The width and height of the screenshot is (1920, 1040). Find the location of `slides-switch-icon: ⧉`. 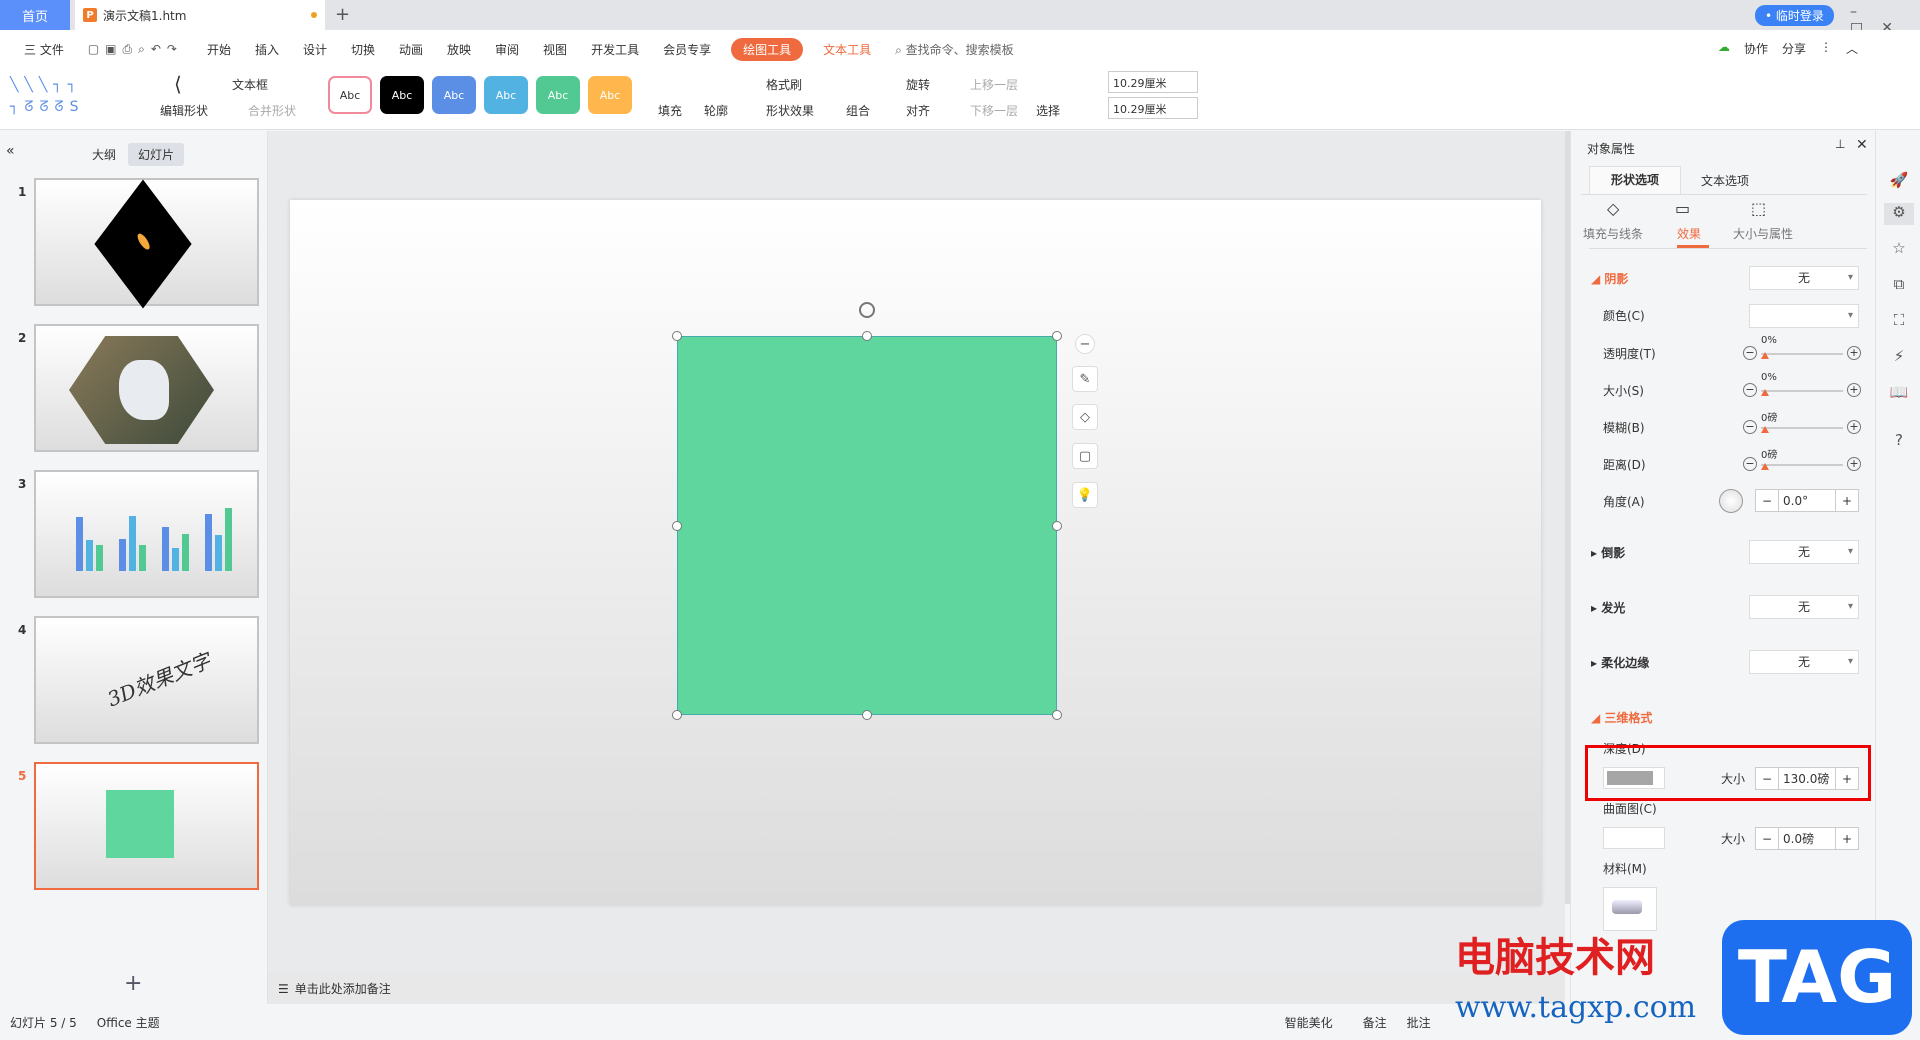

slides-switch-icon: ⧉ is located at coordinates (1899, 286).